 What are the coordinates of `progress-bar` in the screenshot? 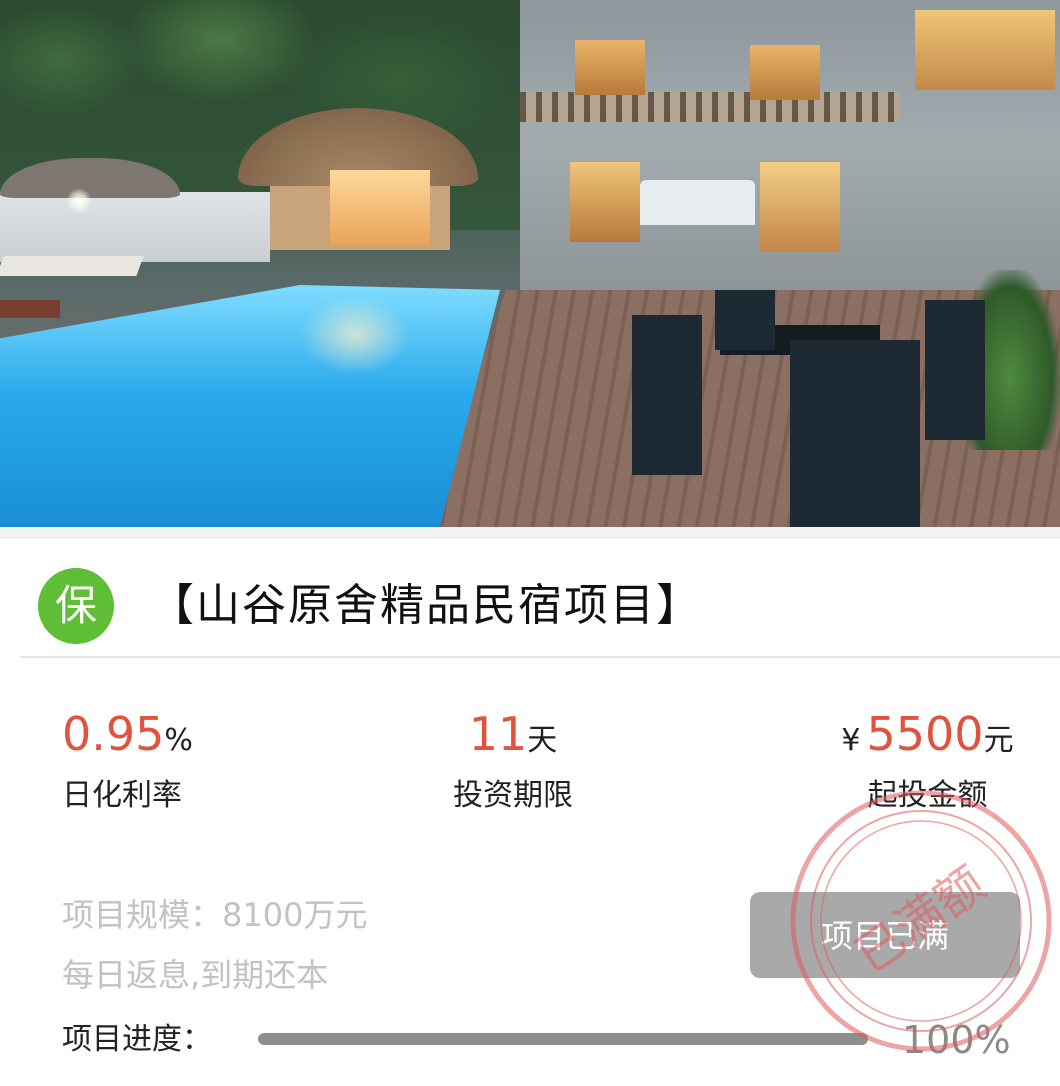 It's located at (563, 1039).